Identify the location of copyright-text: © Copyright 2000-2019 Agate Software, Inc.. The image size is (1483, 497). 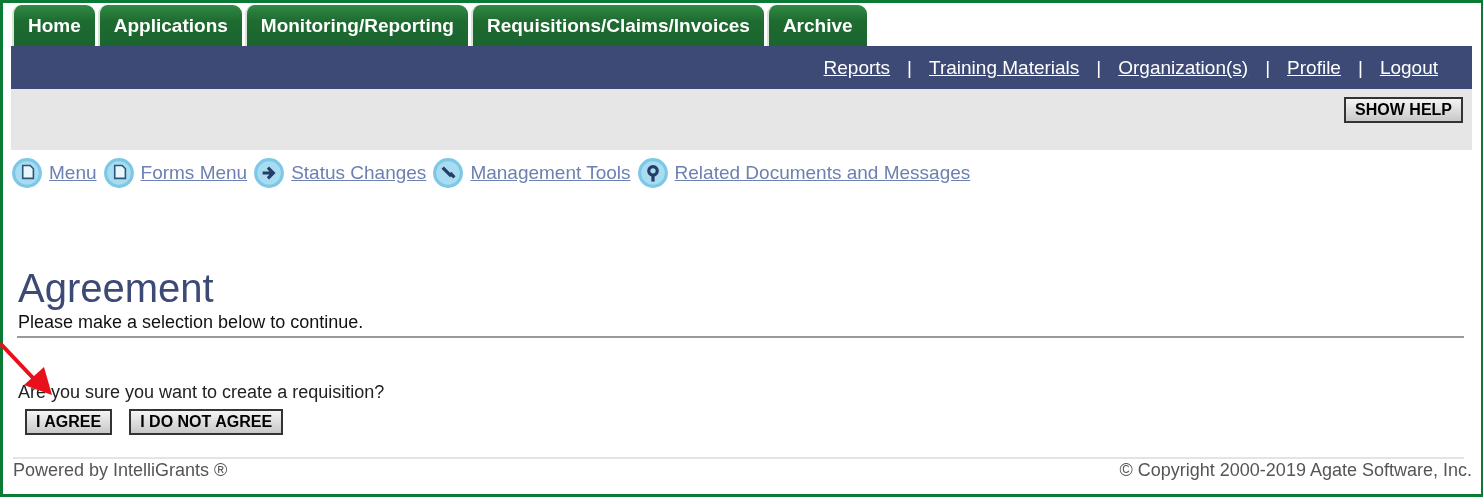
(1295, 470).